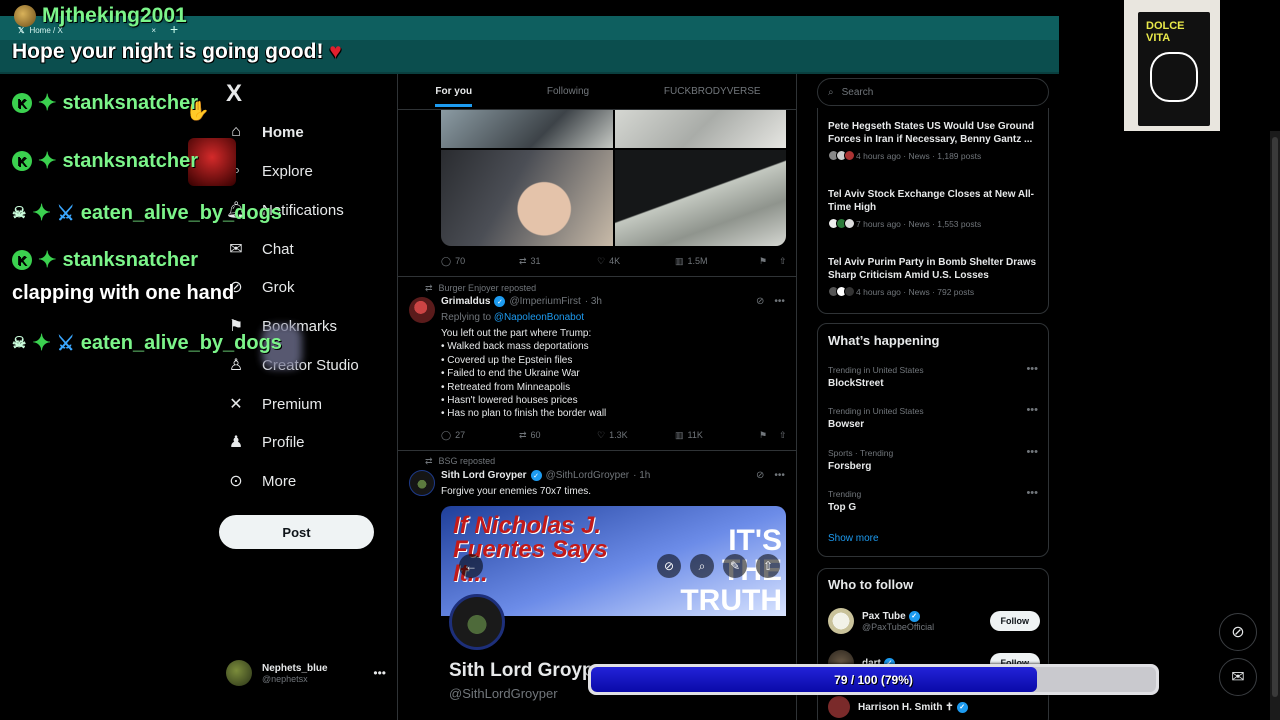  I want to click on tweet-author-name: Sith Lord Groyper, so click(484, 475).